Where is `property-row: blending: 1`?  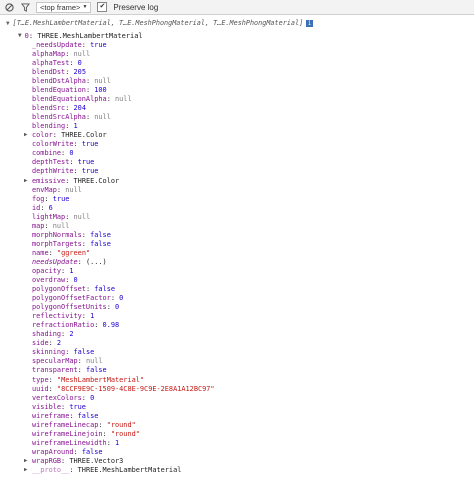 property-row: blending: 1 is located at coordinates (55, 126).